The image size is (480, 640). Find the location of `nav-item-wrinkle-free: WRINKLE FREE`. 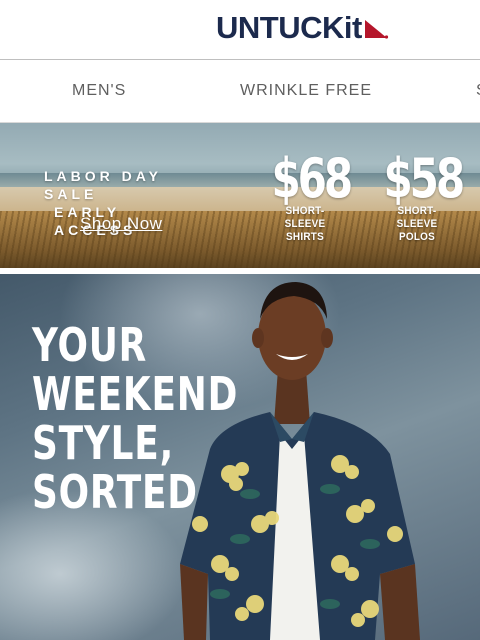

nav-item-wrinkle-free: WRINKLE FREE is located at coordinates (306, 91).